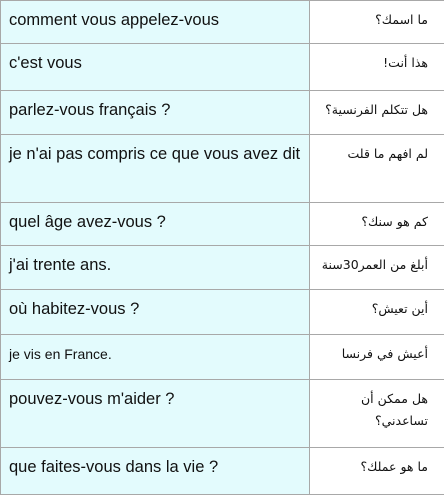 Image resolution: width=444 pixels, height=495 pixels. What do you see at coordinates (377, 471) in the screenshot?
I see `arabic-translation: ما هو عملك؟` at bounding box center [377, 471].